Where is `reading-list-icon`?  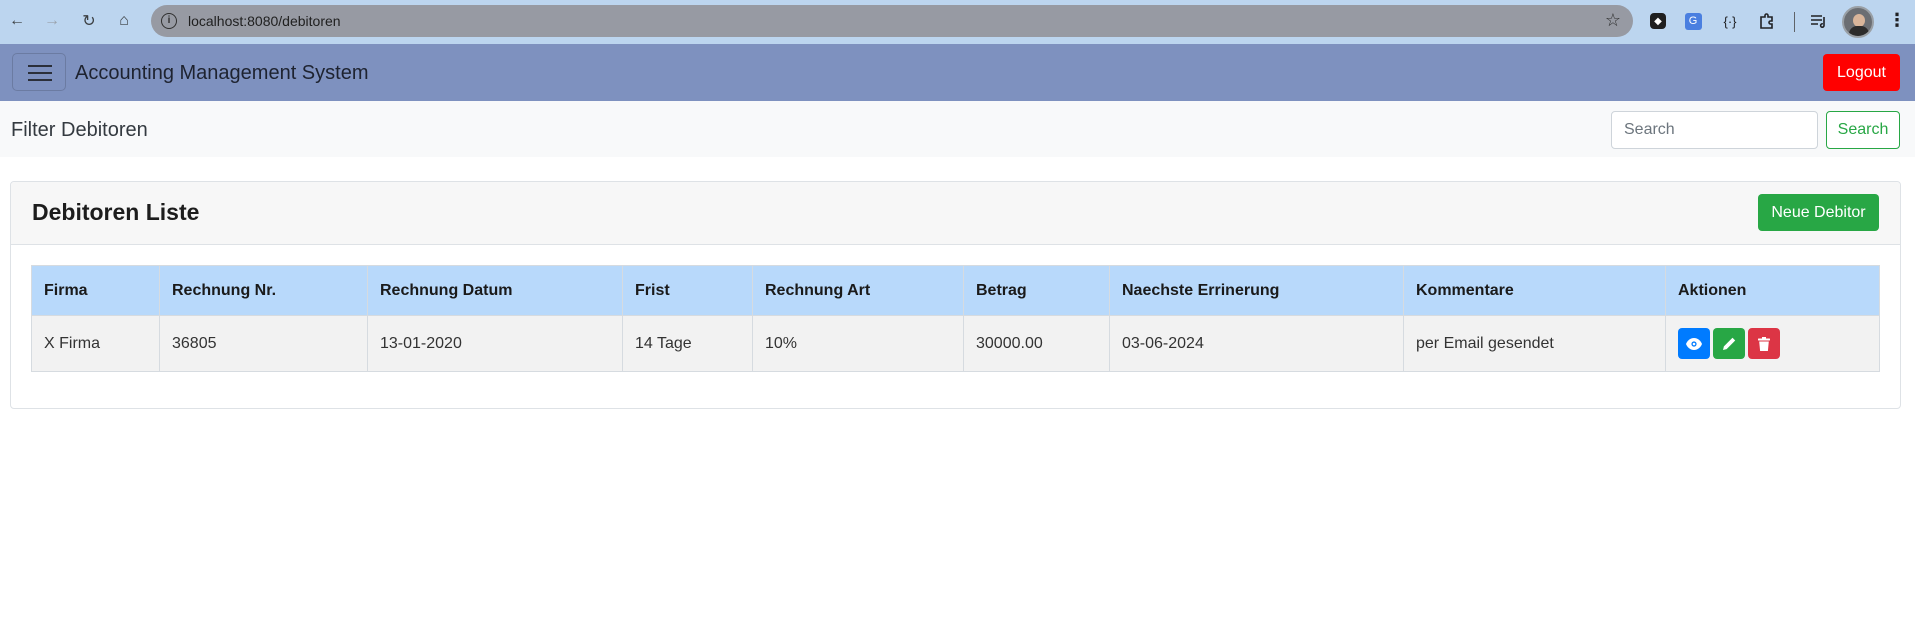 reading-list-icon is located at coordinates (1819, 21).